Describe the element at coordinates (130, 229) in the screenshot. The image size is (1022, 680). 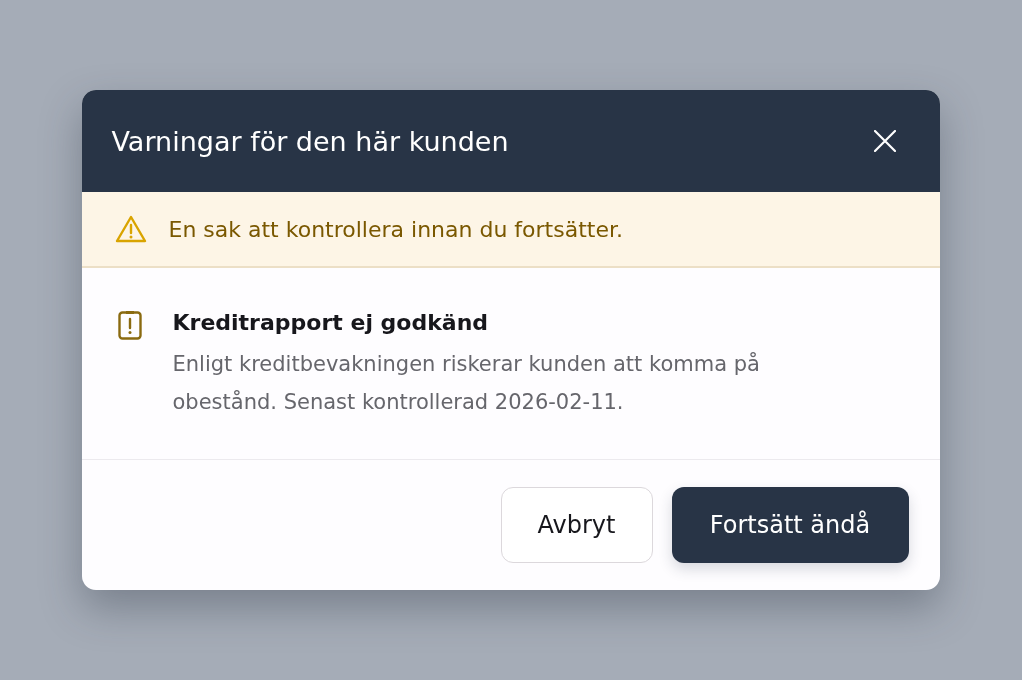
I see `warning-icon` at that location.